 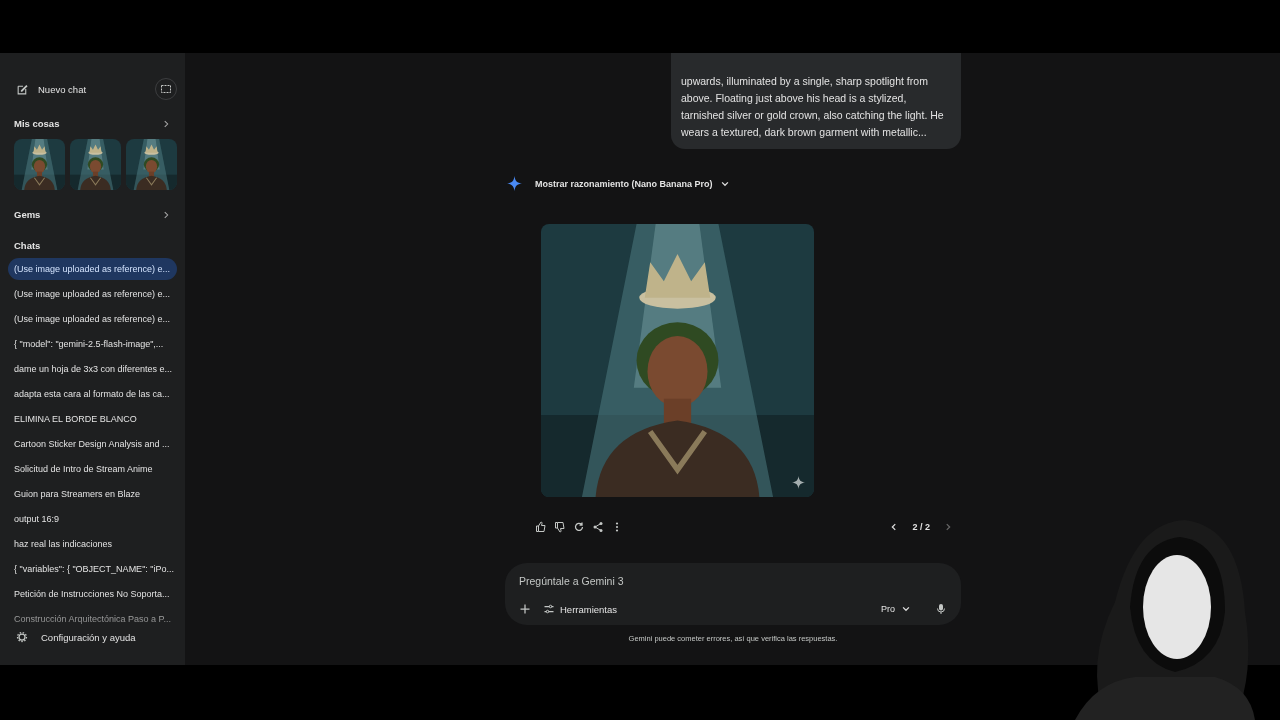 What do you see at coordinates (28, 245) in the screenshot?
I see `section-title: Chats` at bounding box center [28, 245].